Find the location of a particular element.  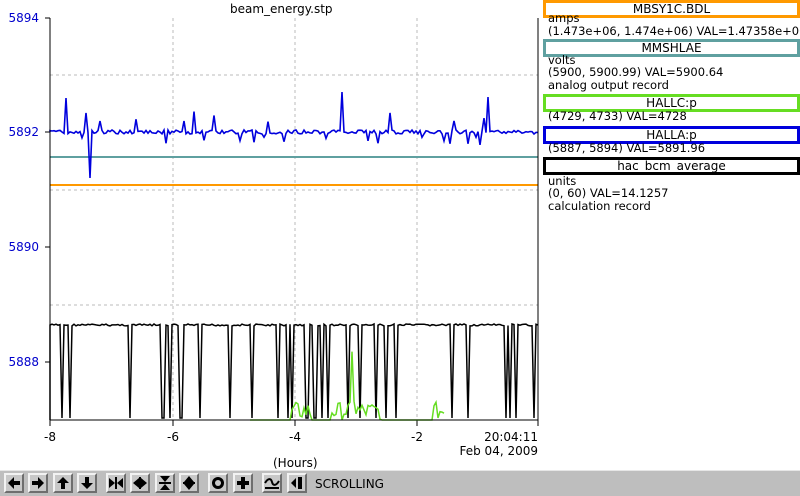

scrolling-status: SCROLLING is located at coordinates (349, 484).